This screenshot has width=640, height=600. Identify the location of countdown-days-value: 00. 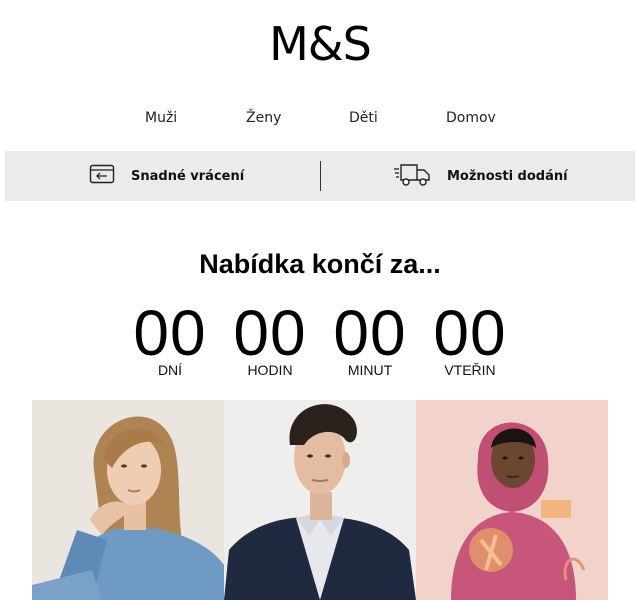
(170, 333).